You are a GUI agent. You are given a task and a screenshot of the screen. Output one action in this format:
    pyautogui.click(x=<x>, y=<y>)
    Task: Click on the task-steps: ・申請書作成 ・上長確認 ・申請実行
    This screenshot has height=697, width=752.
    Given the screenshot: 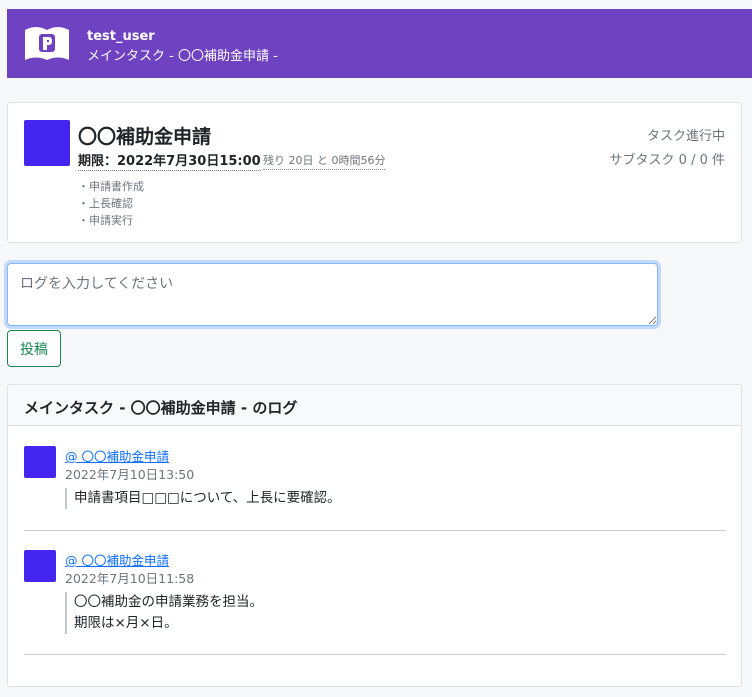 What is the action you would take?
    pyautogui.click(x=111, y=203)
    